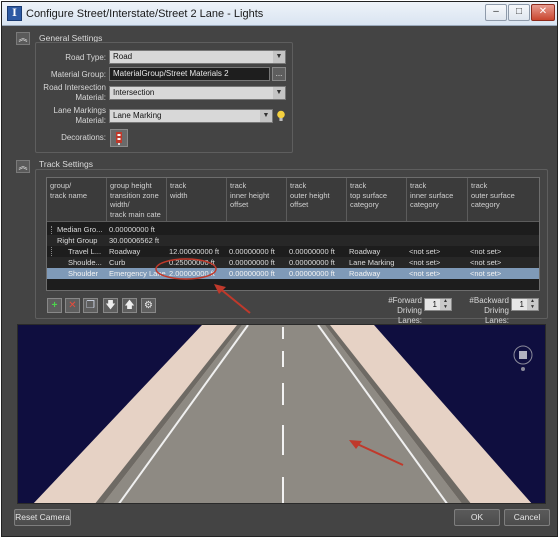  I want to click on row-value: 30.00006562 ft, so click(134, 240).